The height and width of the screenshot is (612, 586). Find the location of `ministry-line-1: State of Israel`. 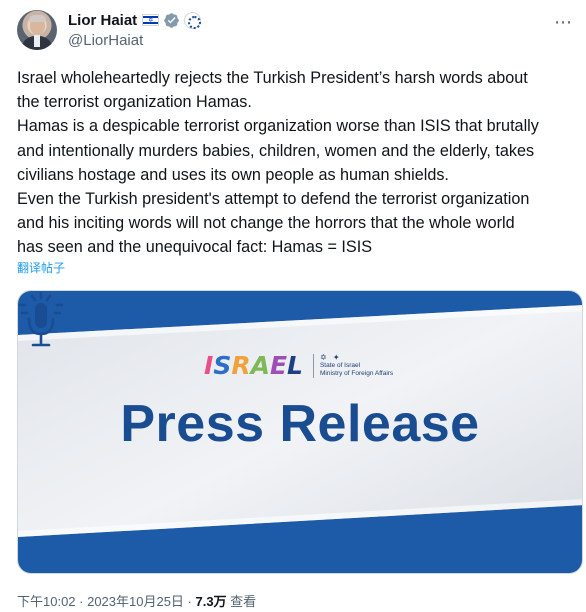

ministry-line-1: State of Israel is located at coordinates (340, 365).